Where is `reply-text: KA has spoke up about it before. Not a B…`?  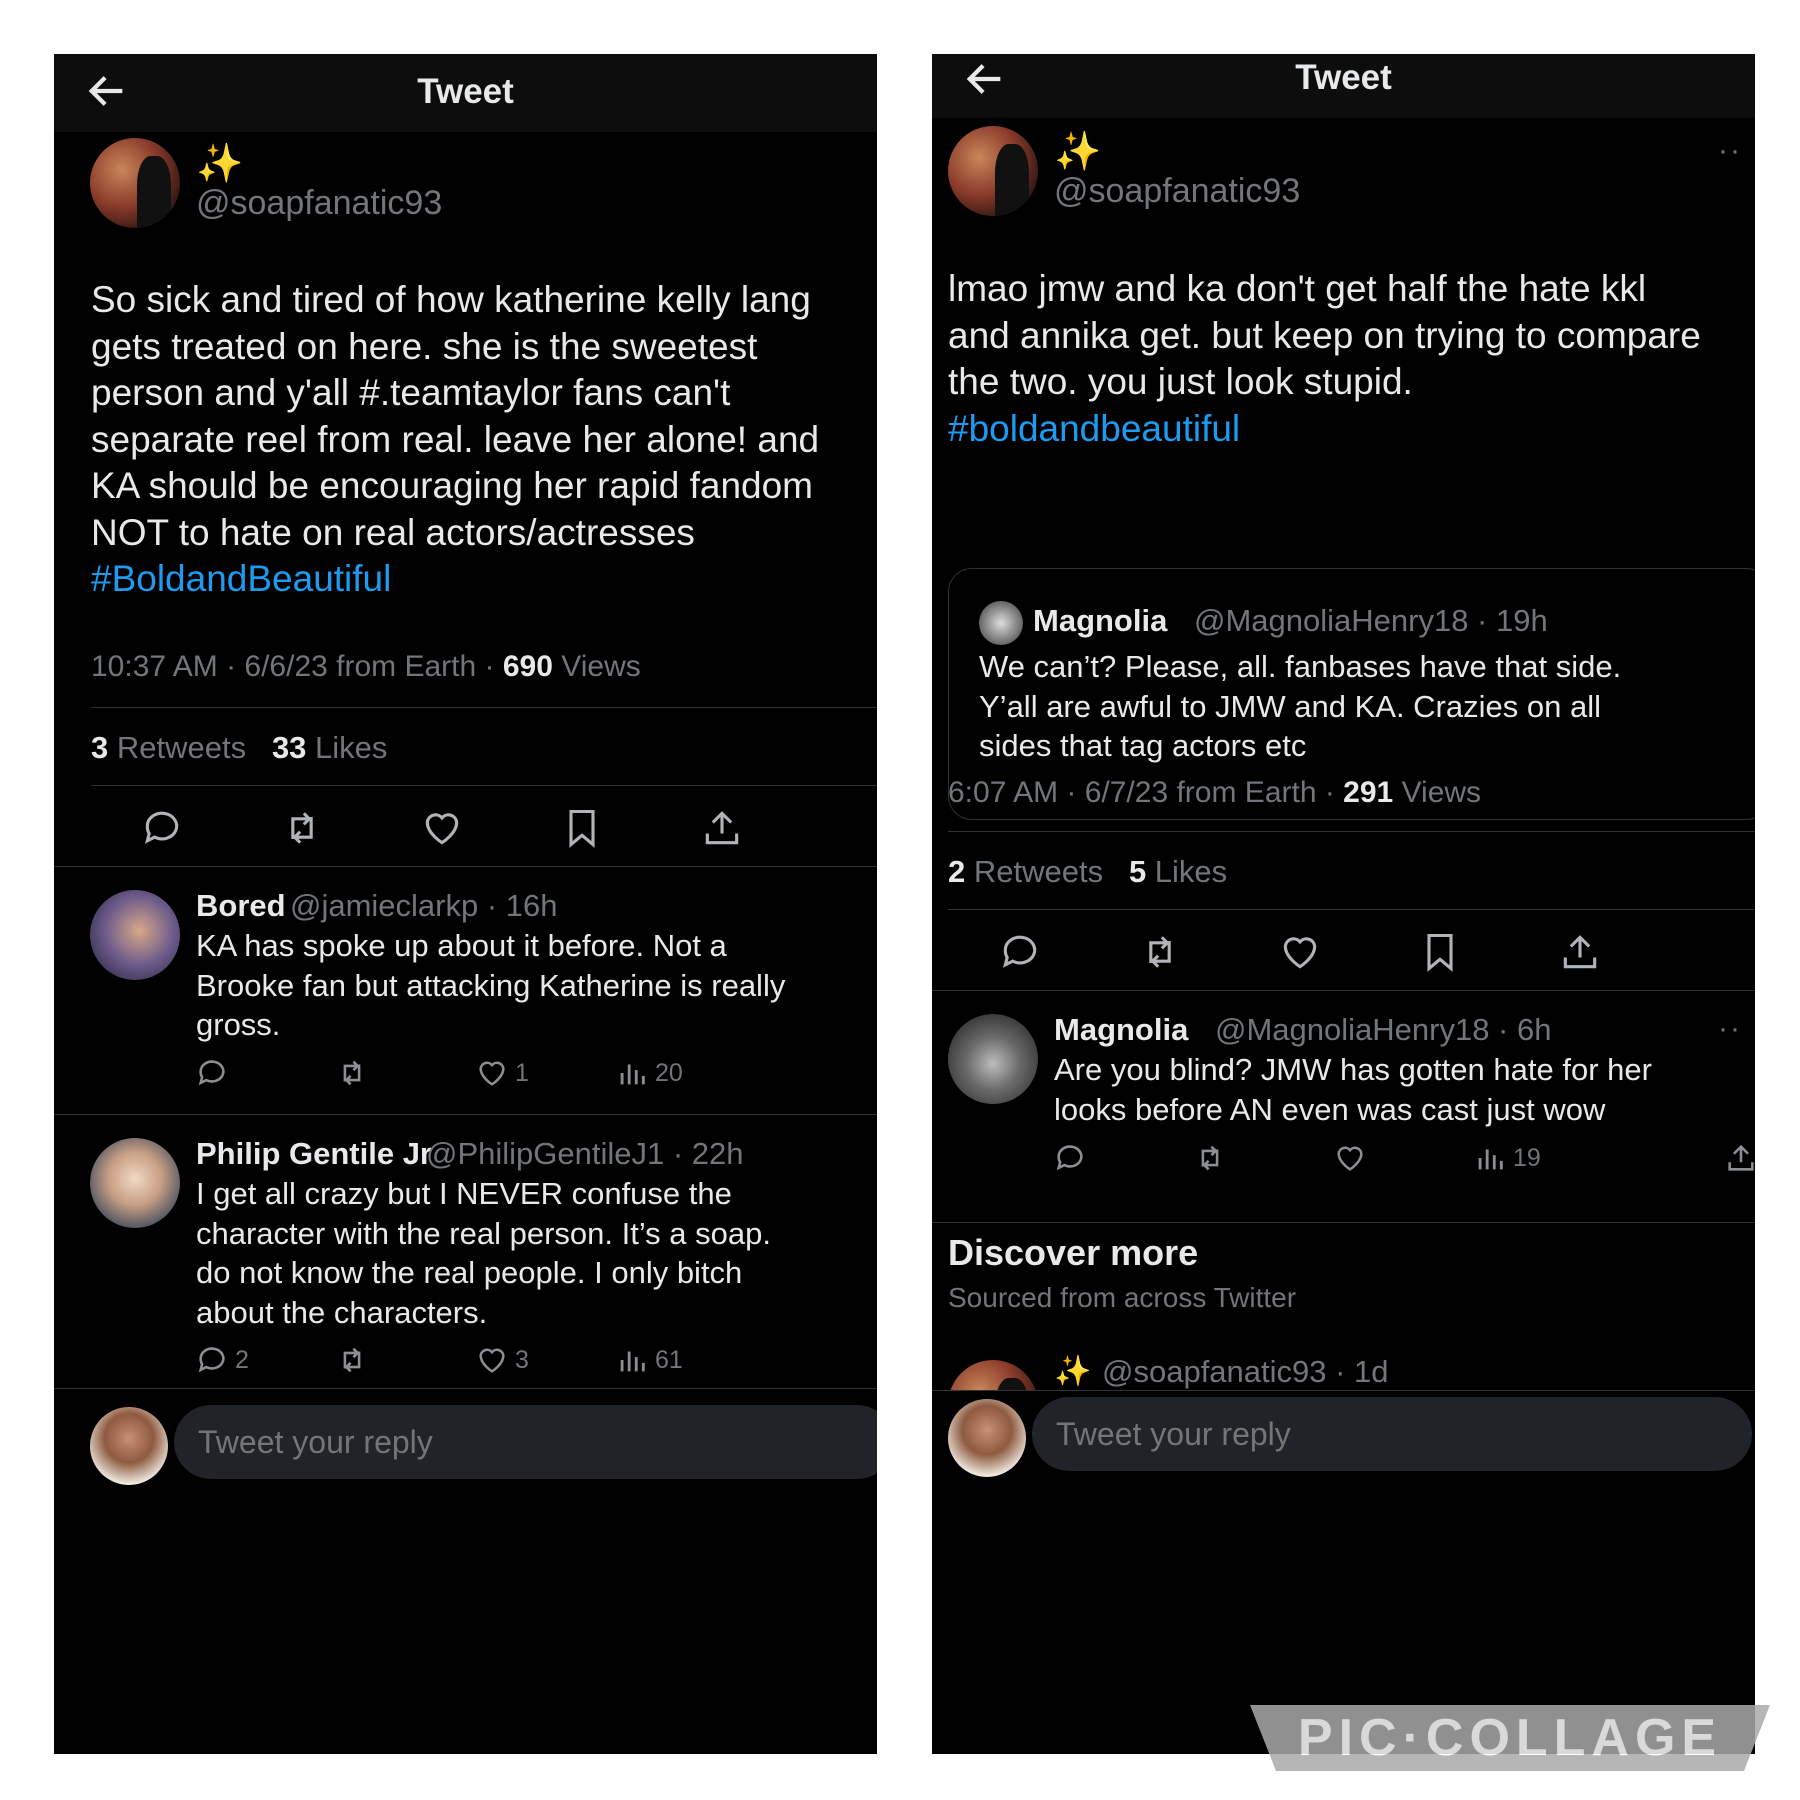
reply-text: KA has spoke up about it before. Not a B… is located at coordinates (491, 985).